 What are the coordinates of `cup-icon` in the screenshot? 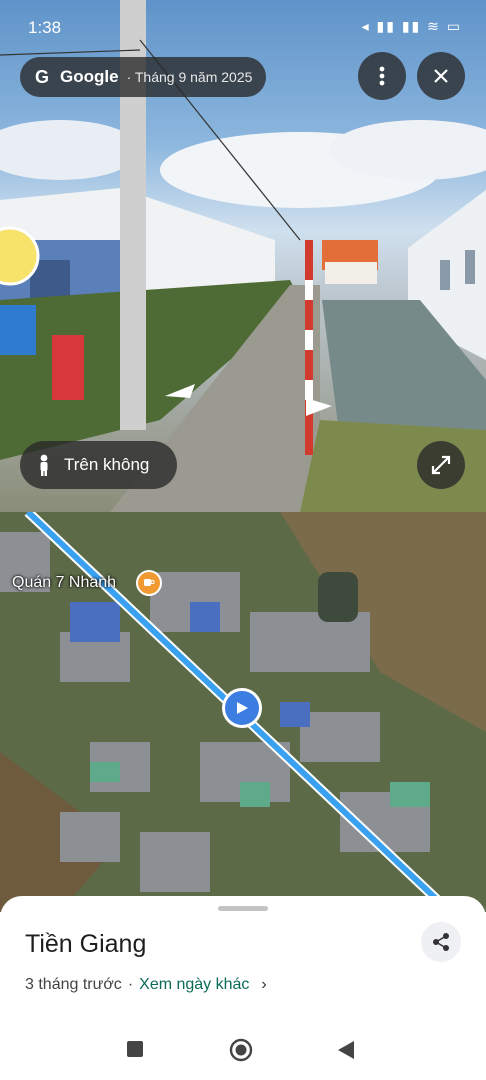 It's located at (149, 582).